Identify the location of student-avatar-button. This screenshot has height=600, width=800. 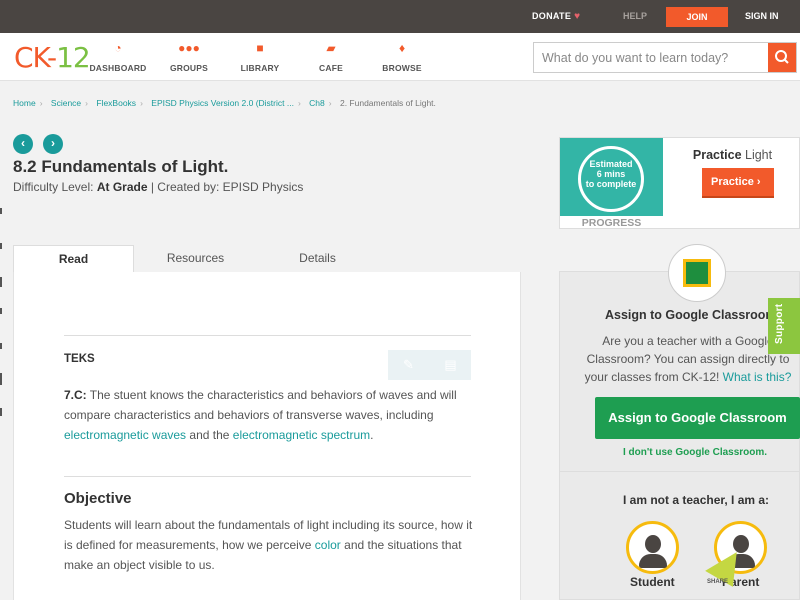
(652, 547).